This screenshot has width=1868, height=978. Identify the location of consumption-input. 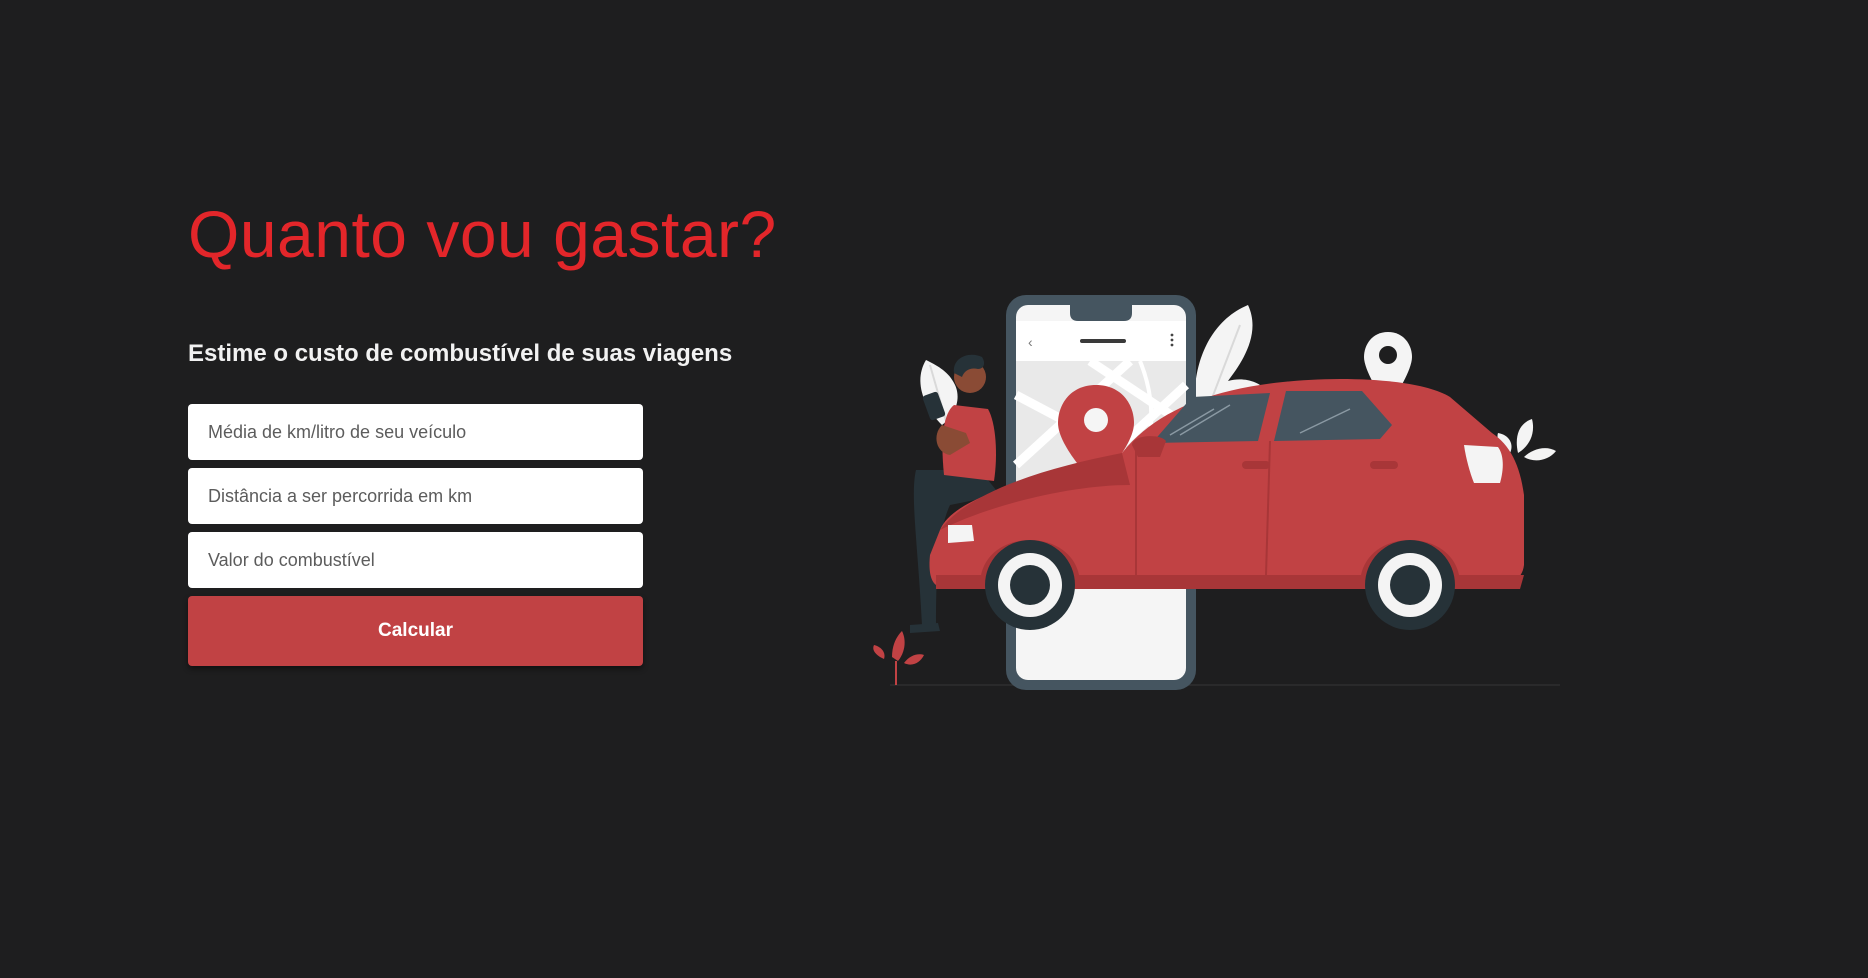
(415, 432).